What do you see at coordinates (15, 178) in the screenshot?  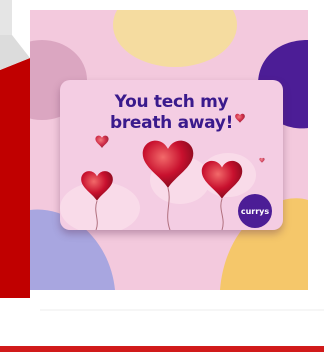 I see `side-strip-red` at bounding box center [15, 178].